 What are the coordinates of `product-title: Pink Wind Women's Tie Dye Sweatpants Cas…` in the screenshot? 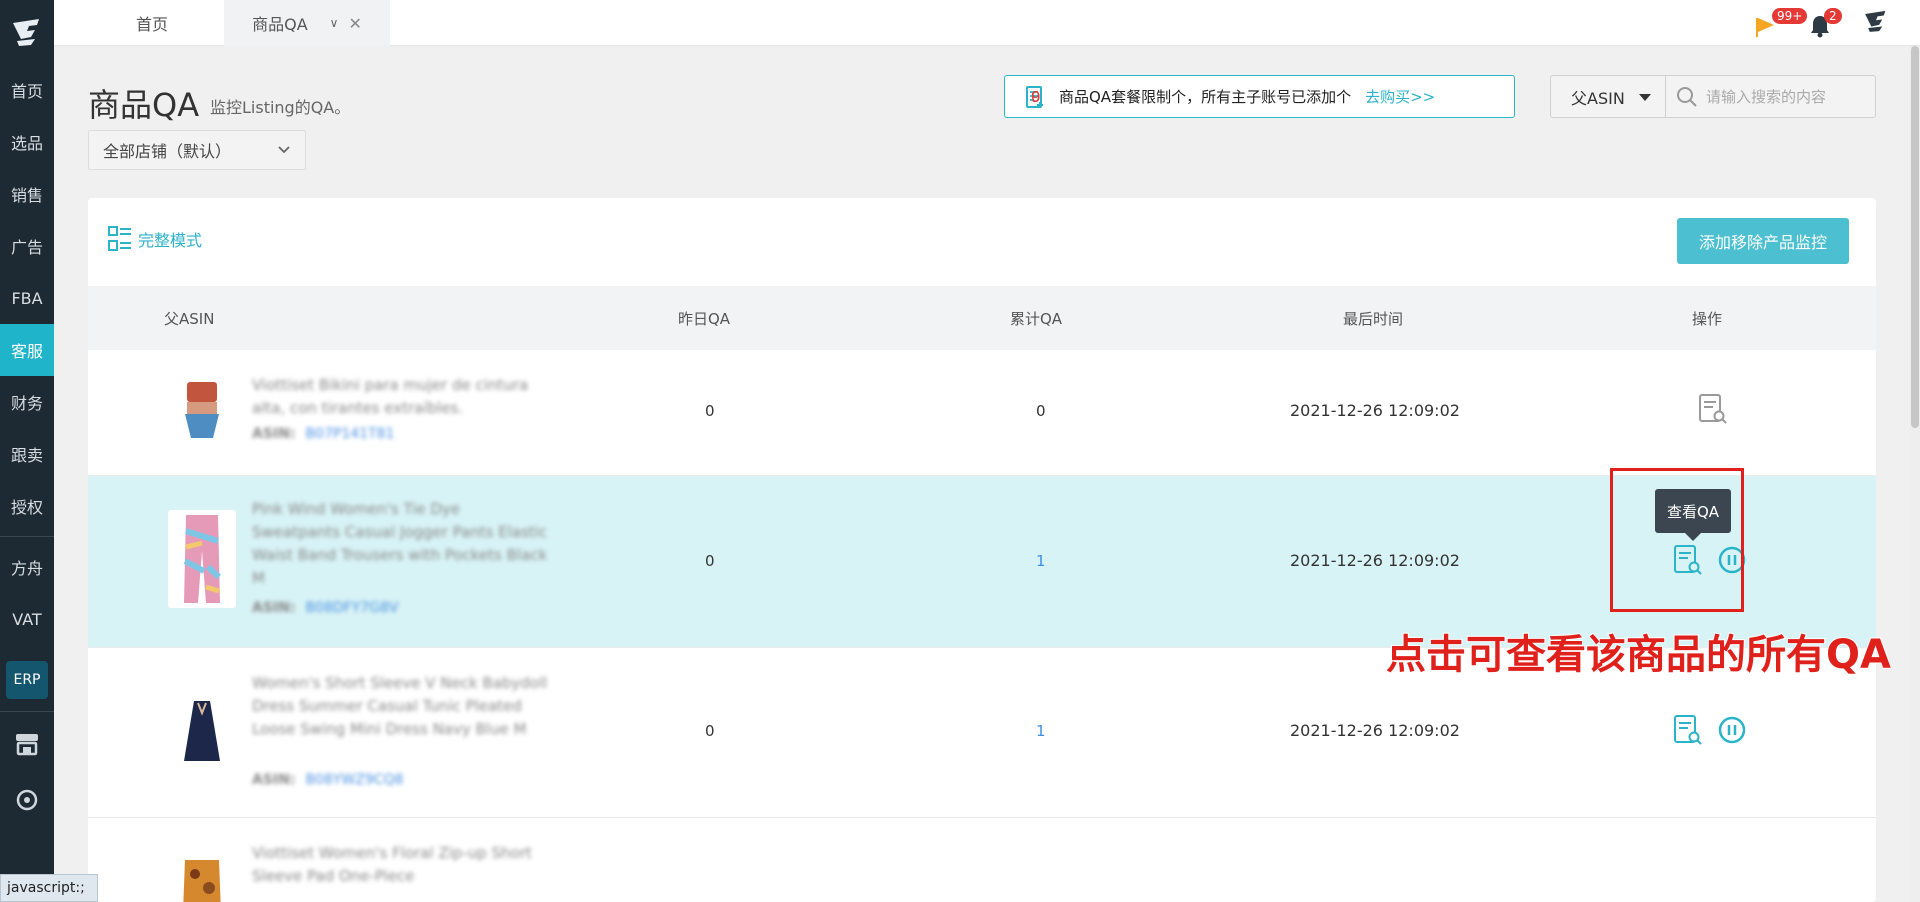 It's located at (402, 544).